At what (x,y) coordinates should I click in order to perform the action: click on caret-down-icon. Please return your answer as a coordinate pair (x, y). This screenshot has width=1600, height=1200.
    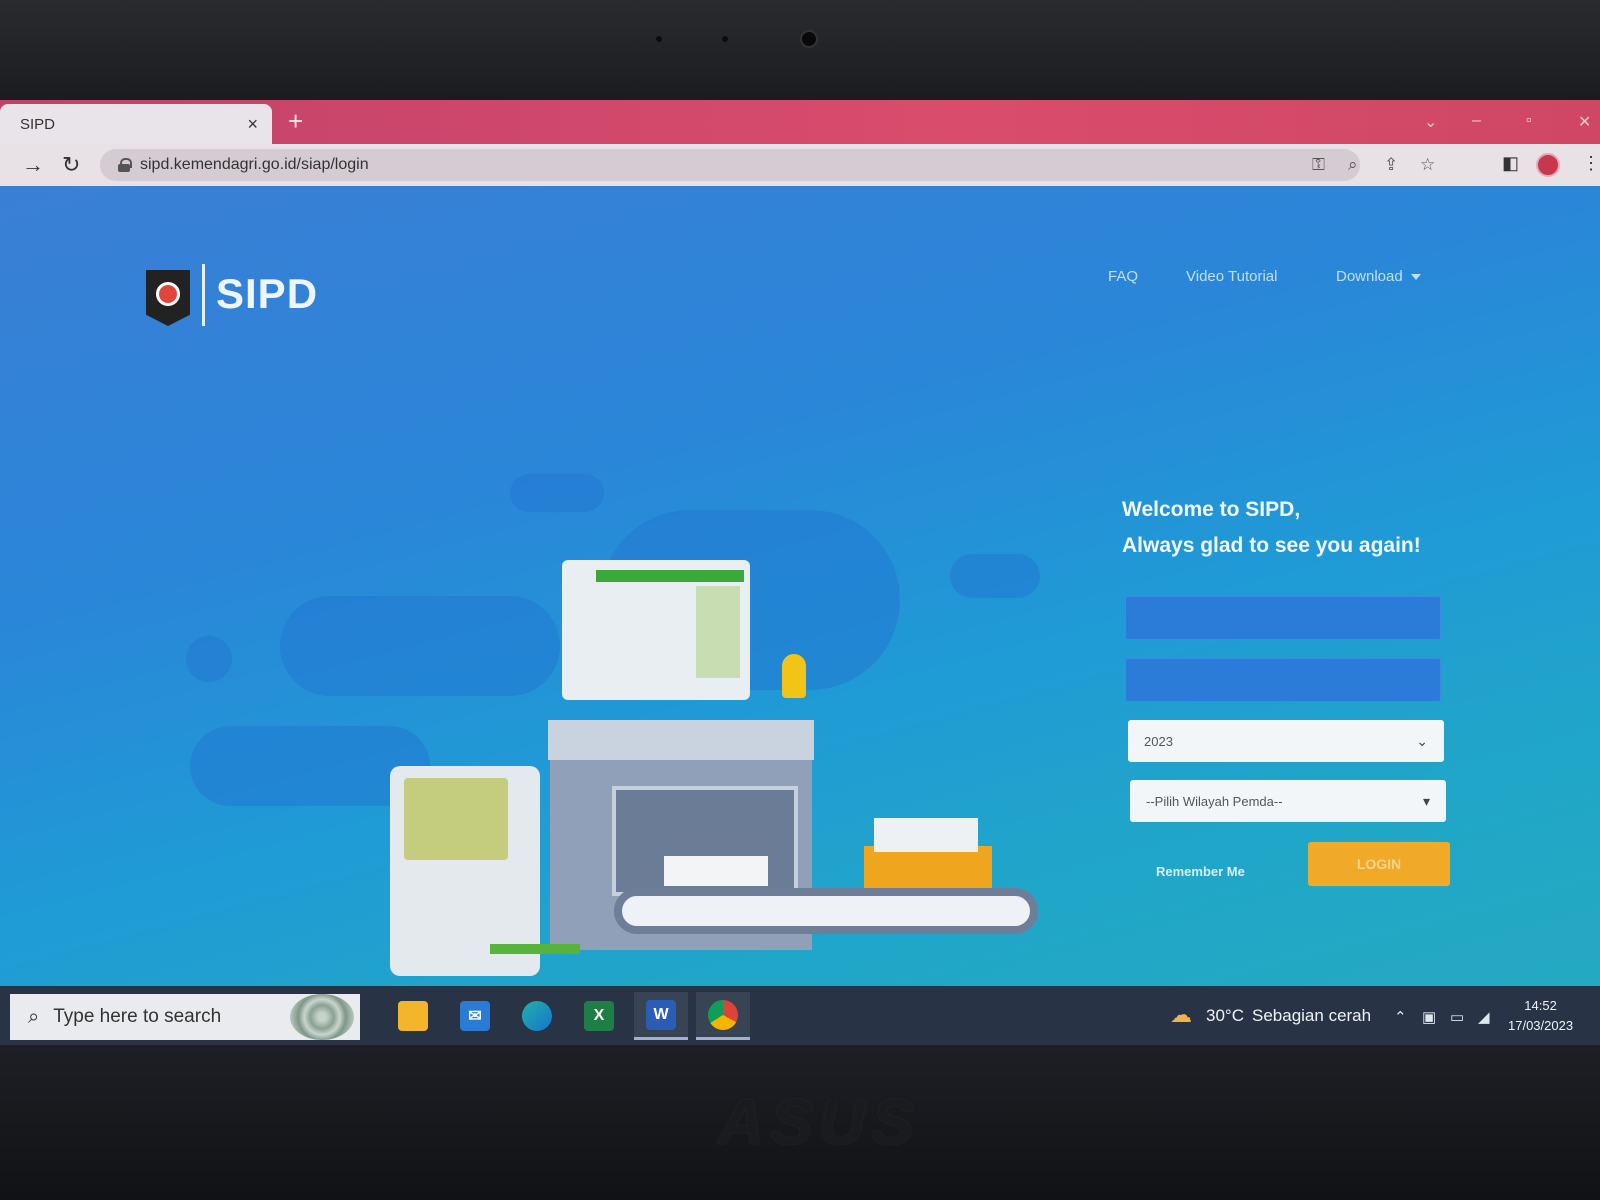
    Looking at the image, I should click on (1415, 277).